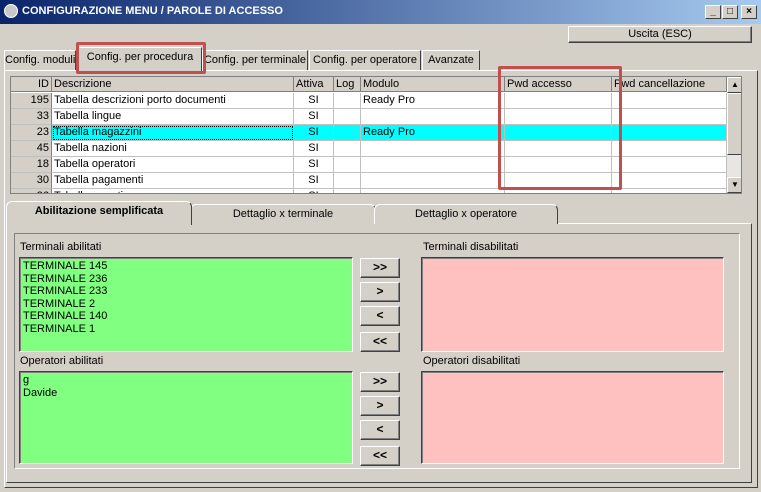 This screenshot has height=492, width=761. I want to click on scroll-up-button: ▲, so click(734, 85).